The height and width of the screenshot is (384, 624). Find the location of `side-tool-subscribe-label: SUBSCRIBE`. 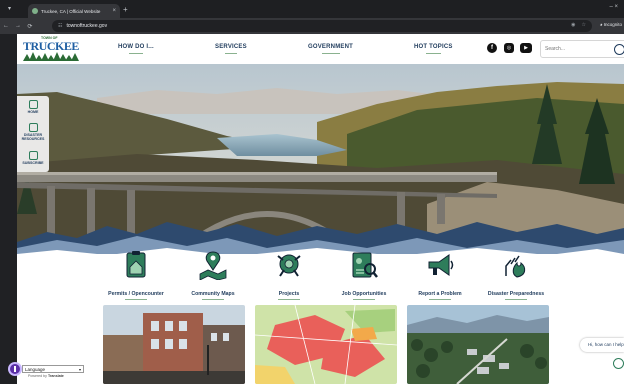

side-tool-subscribe-label: SUBSCRIBE is located at coordinates (33, 163).